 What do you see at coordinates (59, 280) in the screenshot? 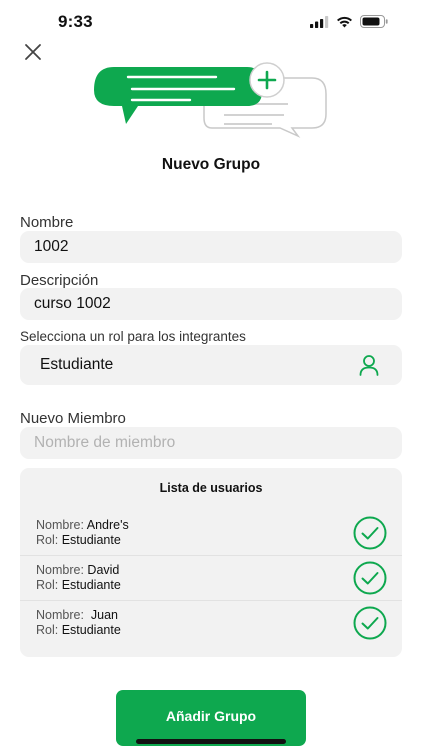
I see `description-label: Descripción` at bounding box center [59, 280].